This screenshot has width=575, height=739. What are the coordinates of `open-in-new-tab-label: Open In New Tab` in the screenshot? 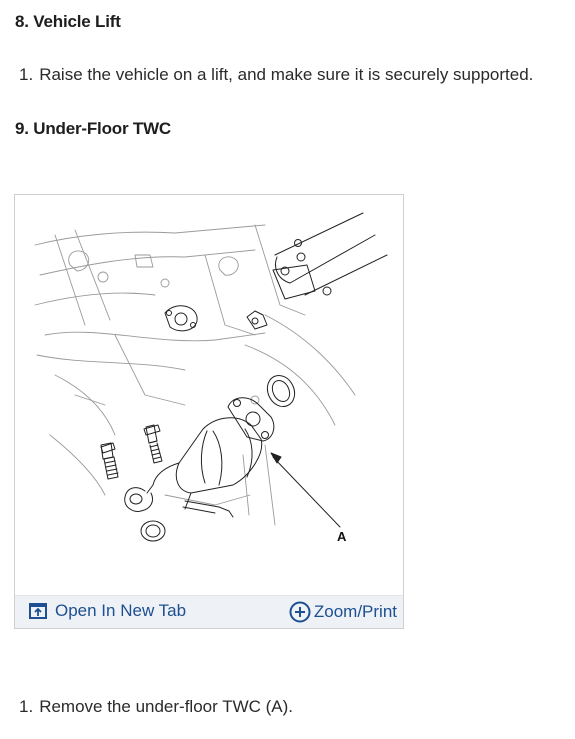 It's located at (121, 610).